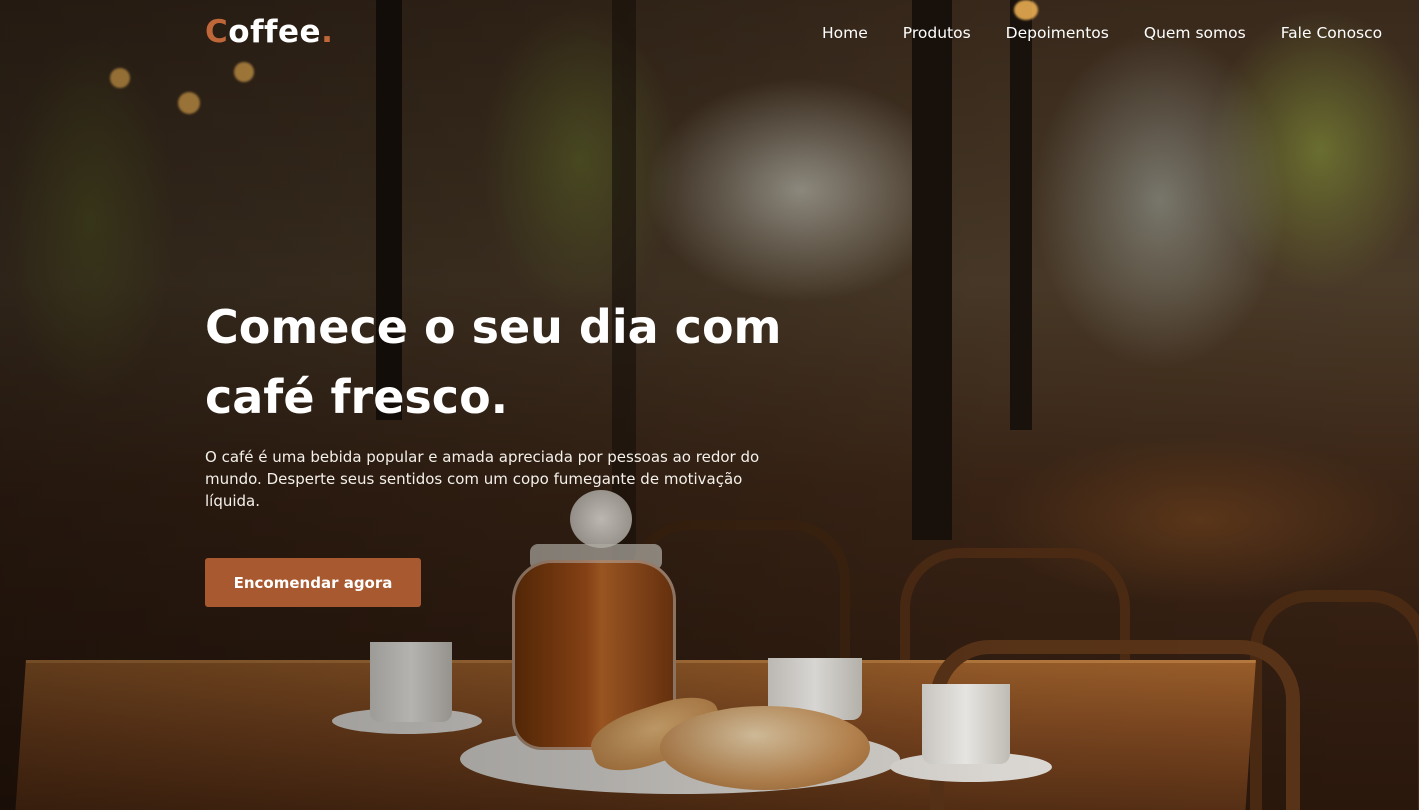  I want to click on hero-title-line2: café fresco., so click(357, 397).